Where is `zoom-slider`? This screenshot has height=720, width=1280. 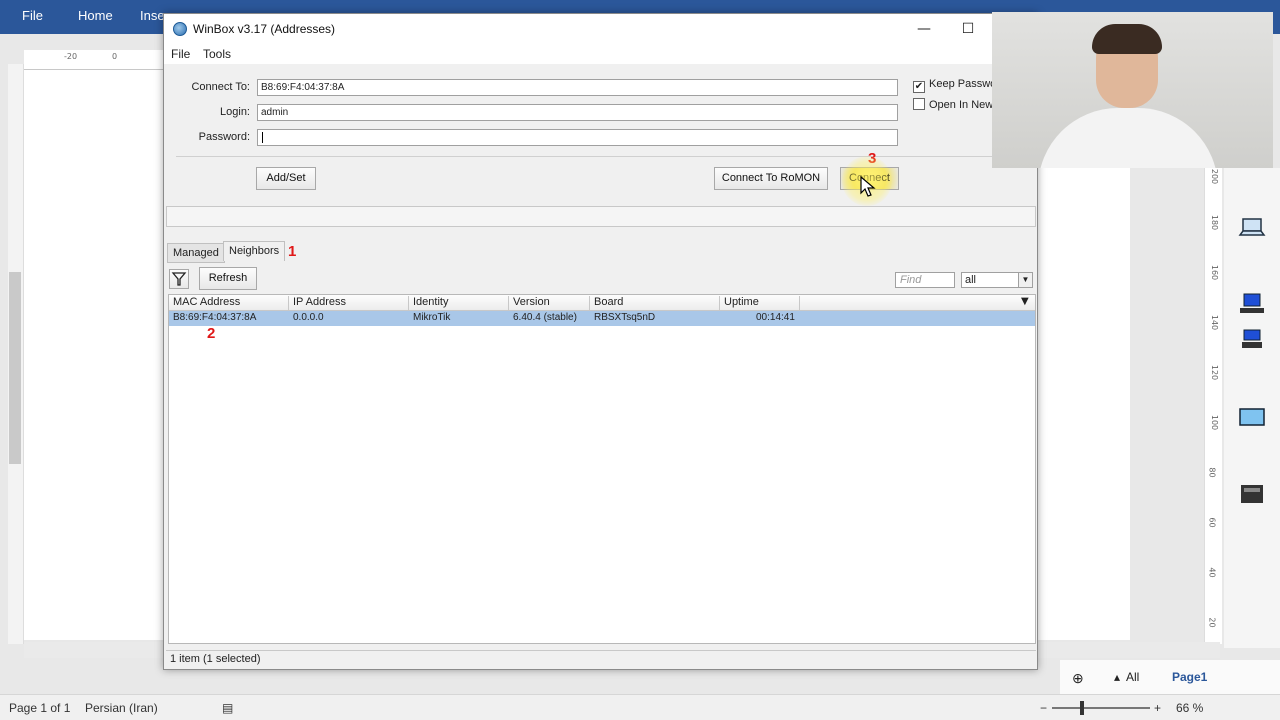 zoom-slider is located at coordinates (1101, 708).